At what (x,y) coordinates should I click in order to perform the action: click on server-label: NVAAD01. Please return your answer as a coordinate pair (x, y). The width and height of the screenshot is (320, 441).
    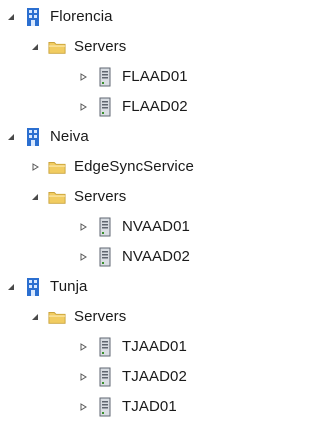
    Looking at the image, I should click on (156, 226).